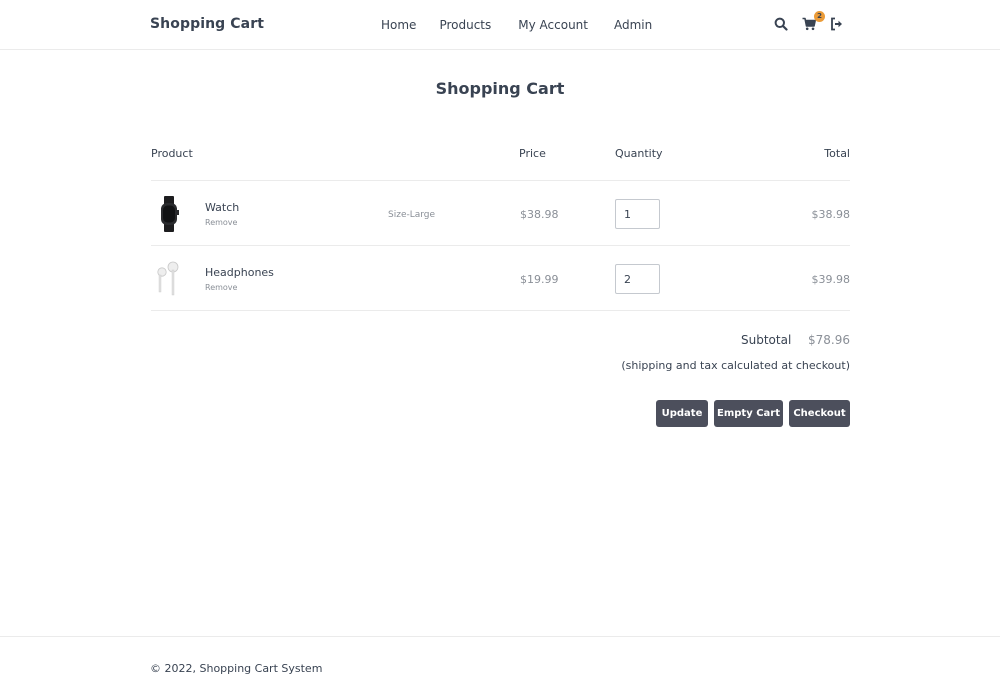  What do you see at coordinates (500, 668) in the screenshot?
I see `site-footer: © 2022, Shopping Cart System` at bounding box center [500, 668].